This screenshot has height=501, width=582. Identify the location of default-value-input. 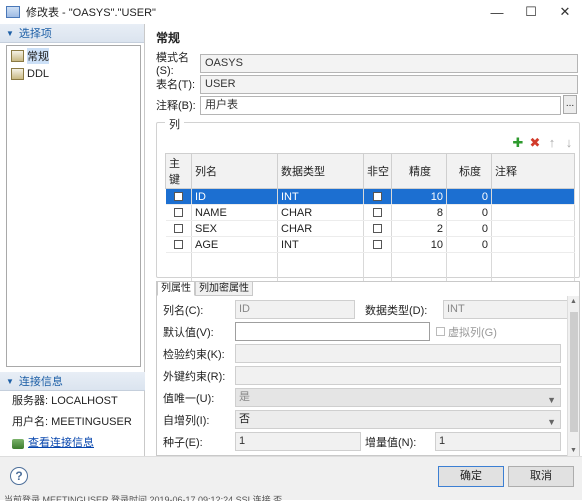
(332, 331).